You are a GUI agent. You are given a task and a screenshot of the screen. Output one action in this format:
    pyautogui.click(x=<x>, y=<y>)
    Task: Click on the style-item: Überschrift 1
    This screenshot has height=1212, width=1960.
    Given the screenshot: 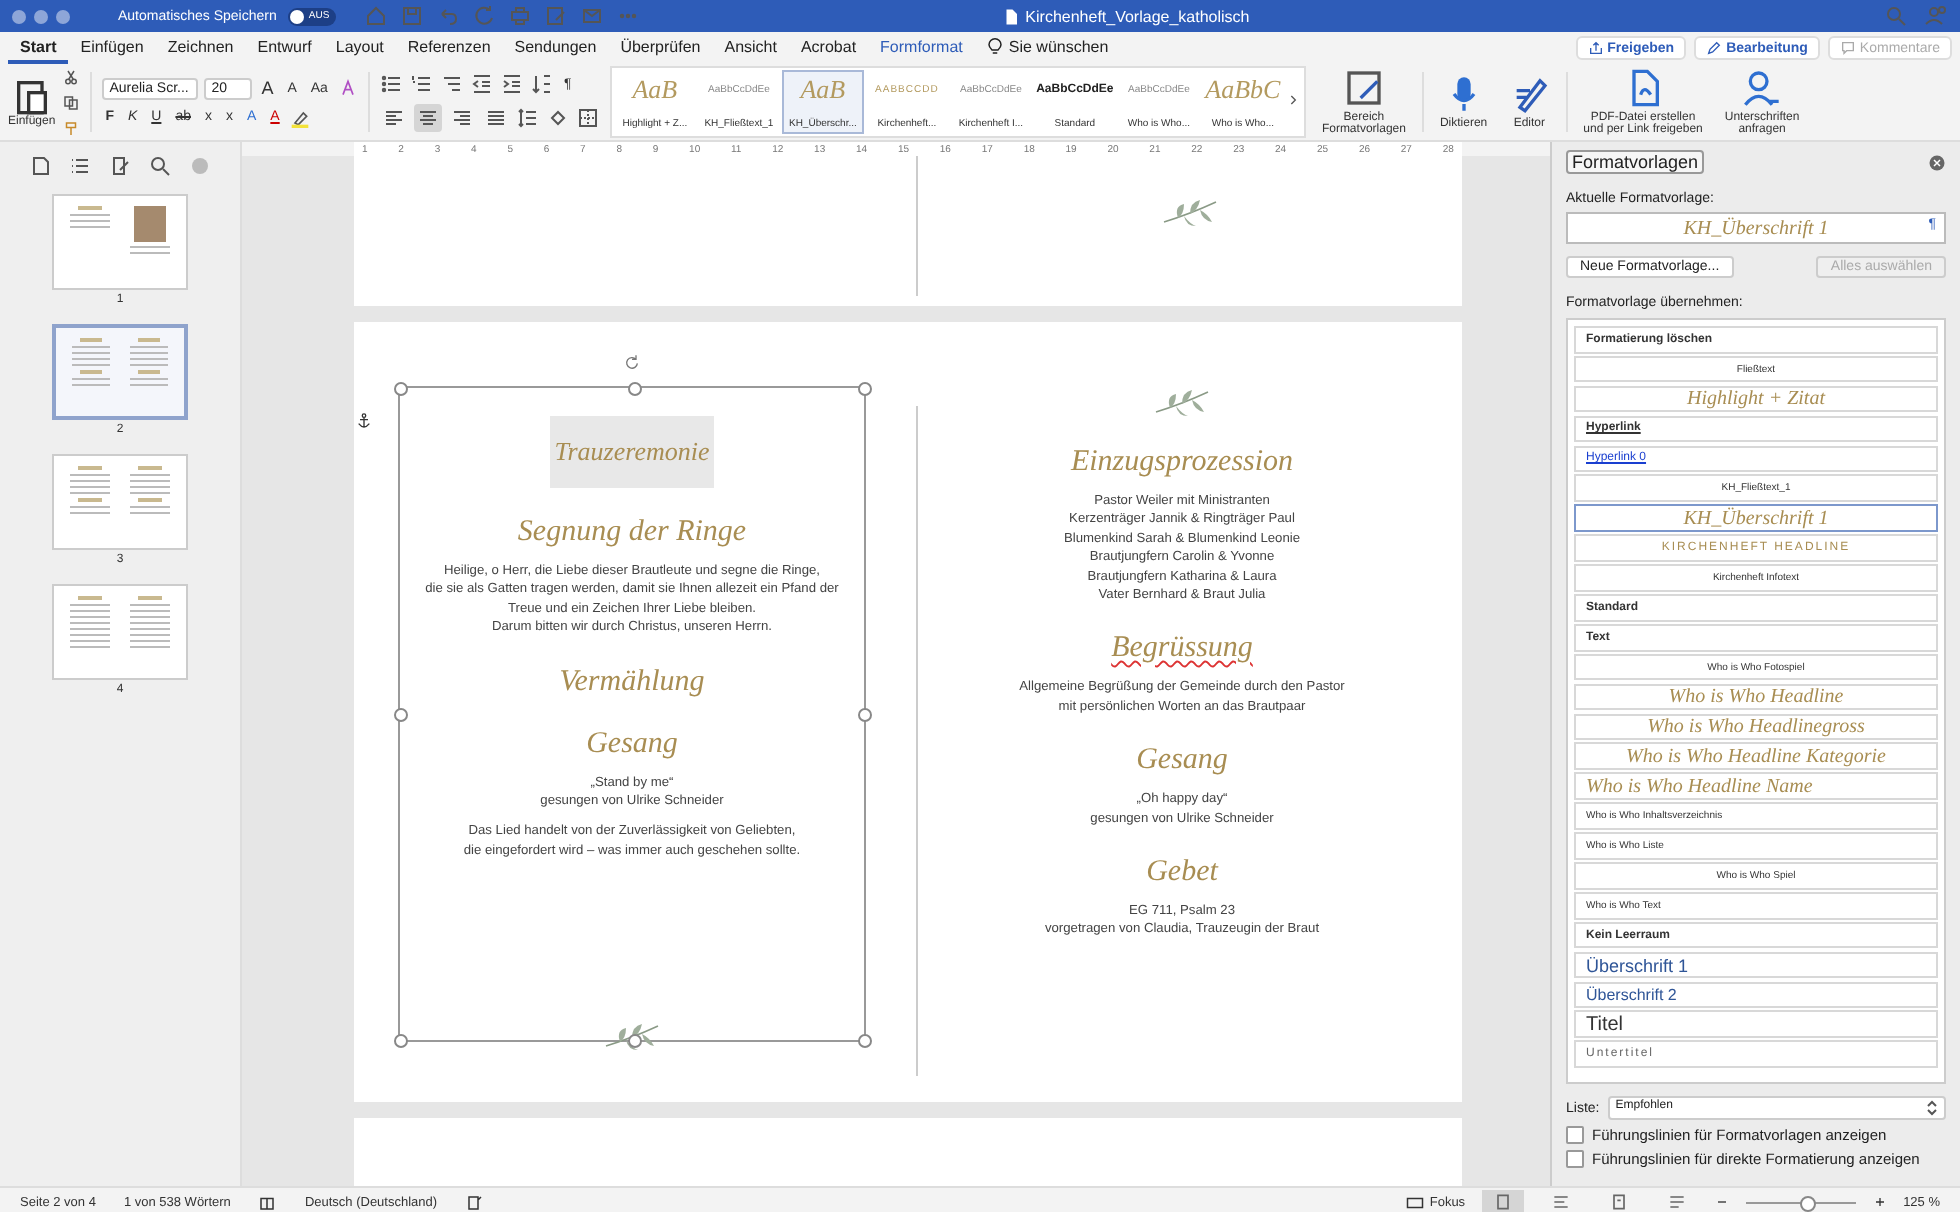 What is the action you would take?
    pyautogui.click(x=1756, y=965)
    